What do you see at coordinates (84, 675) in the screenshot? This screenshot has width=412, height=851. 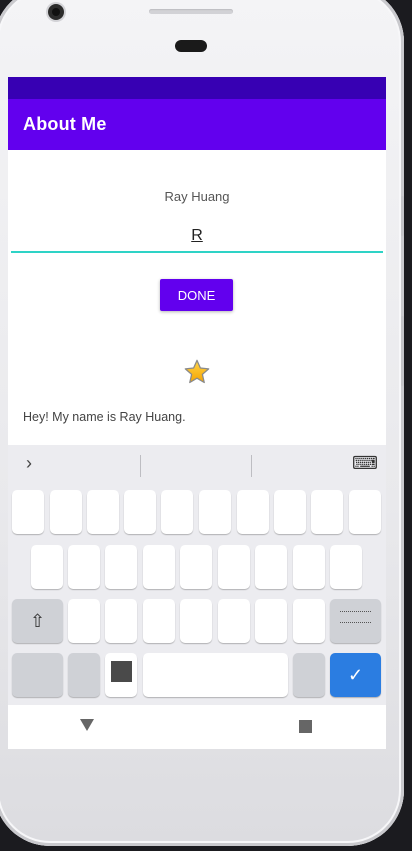 I see `comma-key` at bounding box center [84, 675].